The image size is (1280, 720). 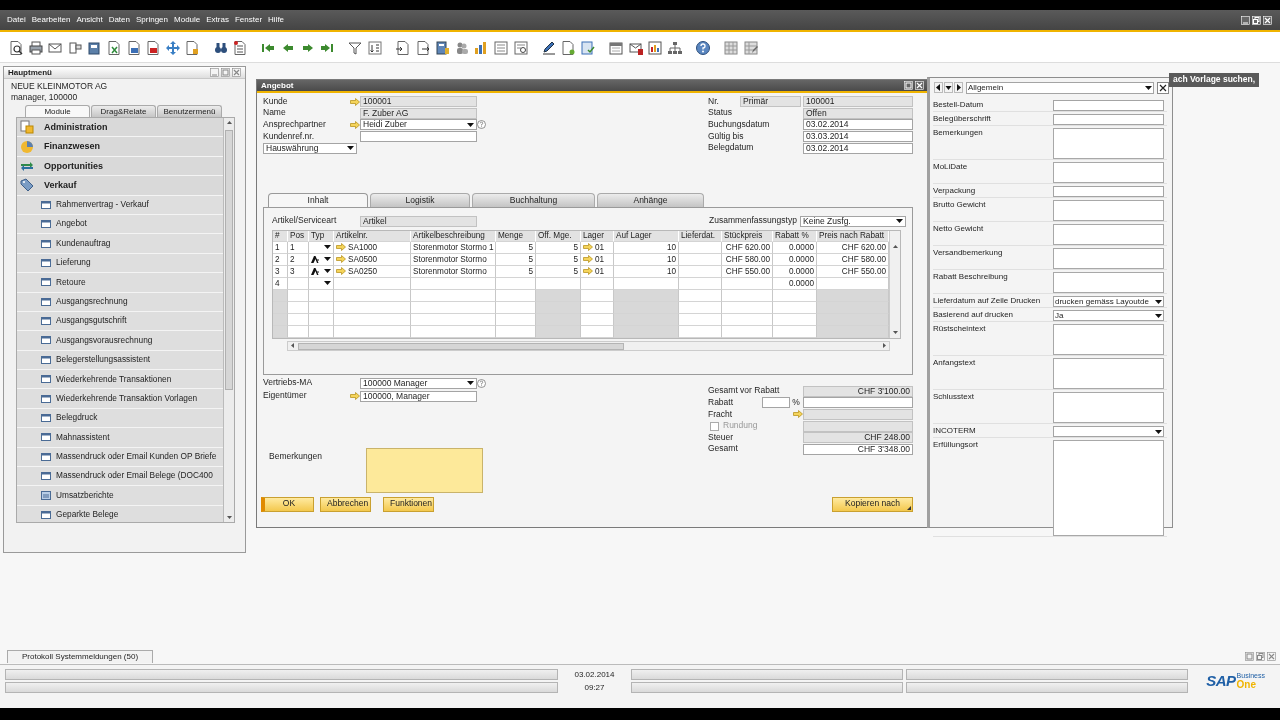 I want to click on binoculars-icon, so click(x=220, y=48).